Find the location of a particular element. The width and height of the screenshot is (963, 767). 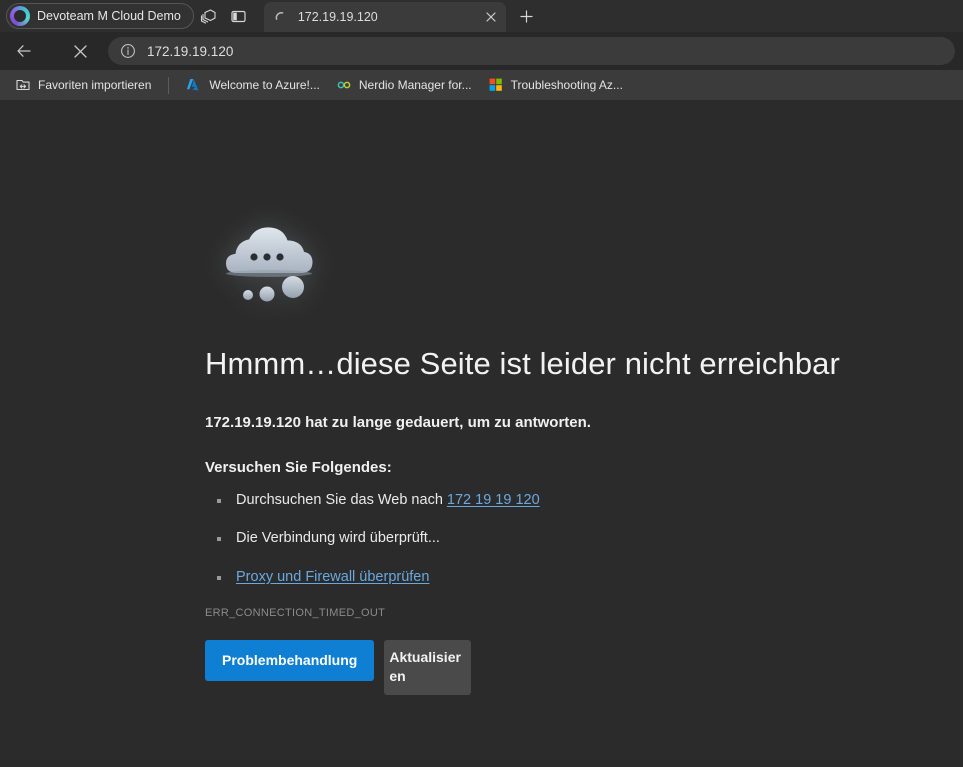

split-screen-icon is located at coordinates (239, 16).